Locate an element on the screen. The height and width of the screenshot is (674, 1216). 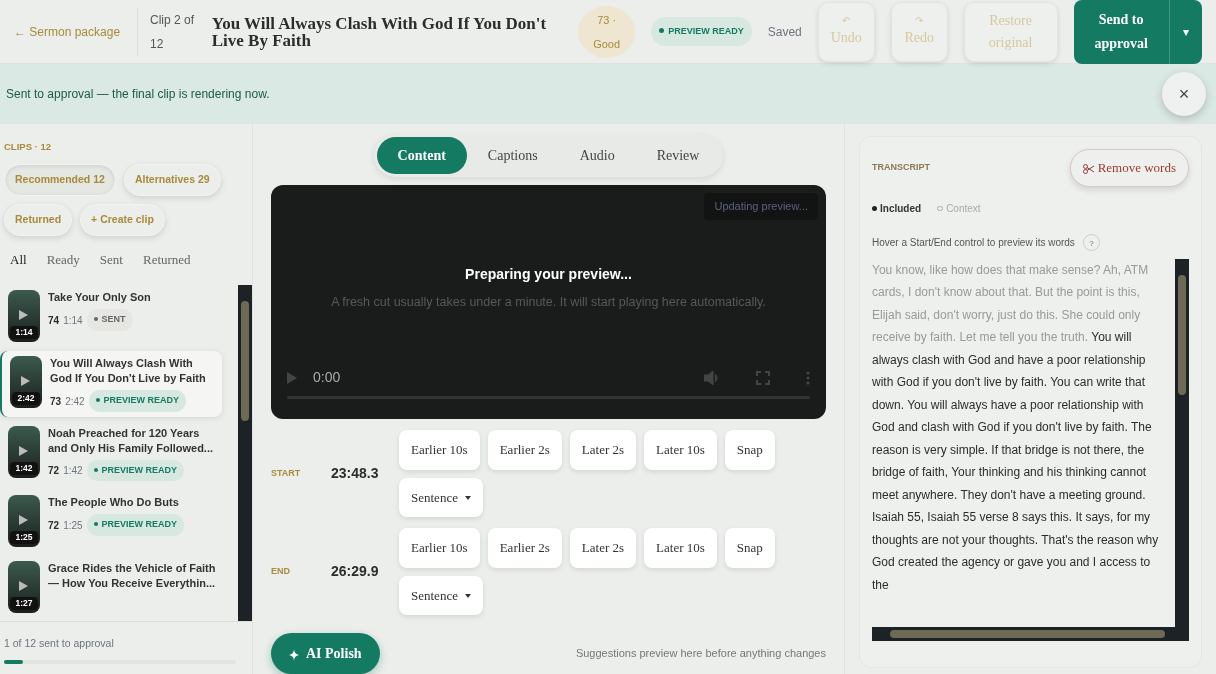
status-message: Sent to approval — the final clip is rendering now. is located at coordinates (138, 94).